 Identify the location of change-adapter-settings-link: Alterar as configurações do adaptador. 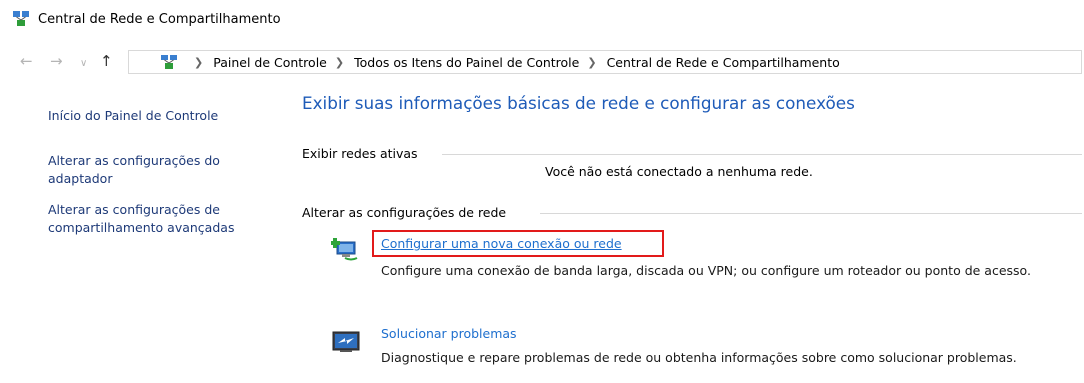
(163, 170).